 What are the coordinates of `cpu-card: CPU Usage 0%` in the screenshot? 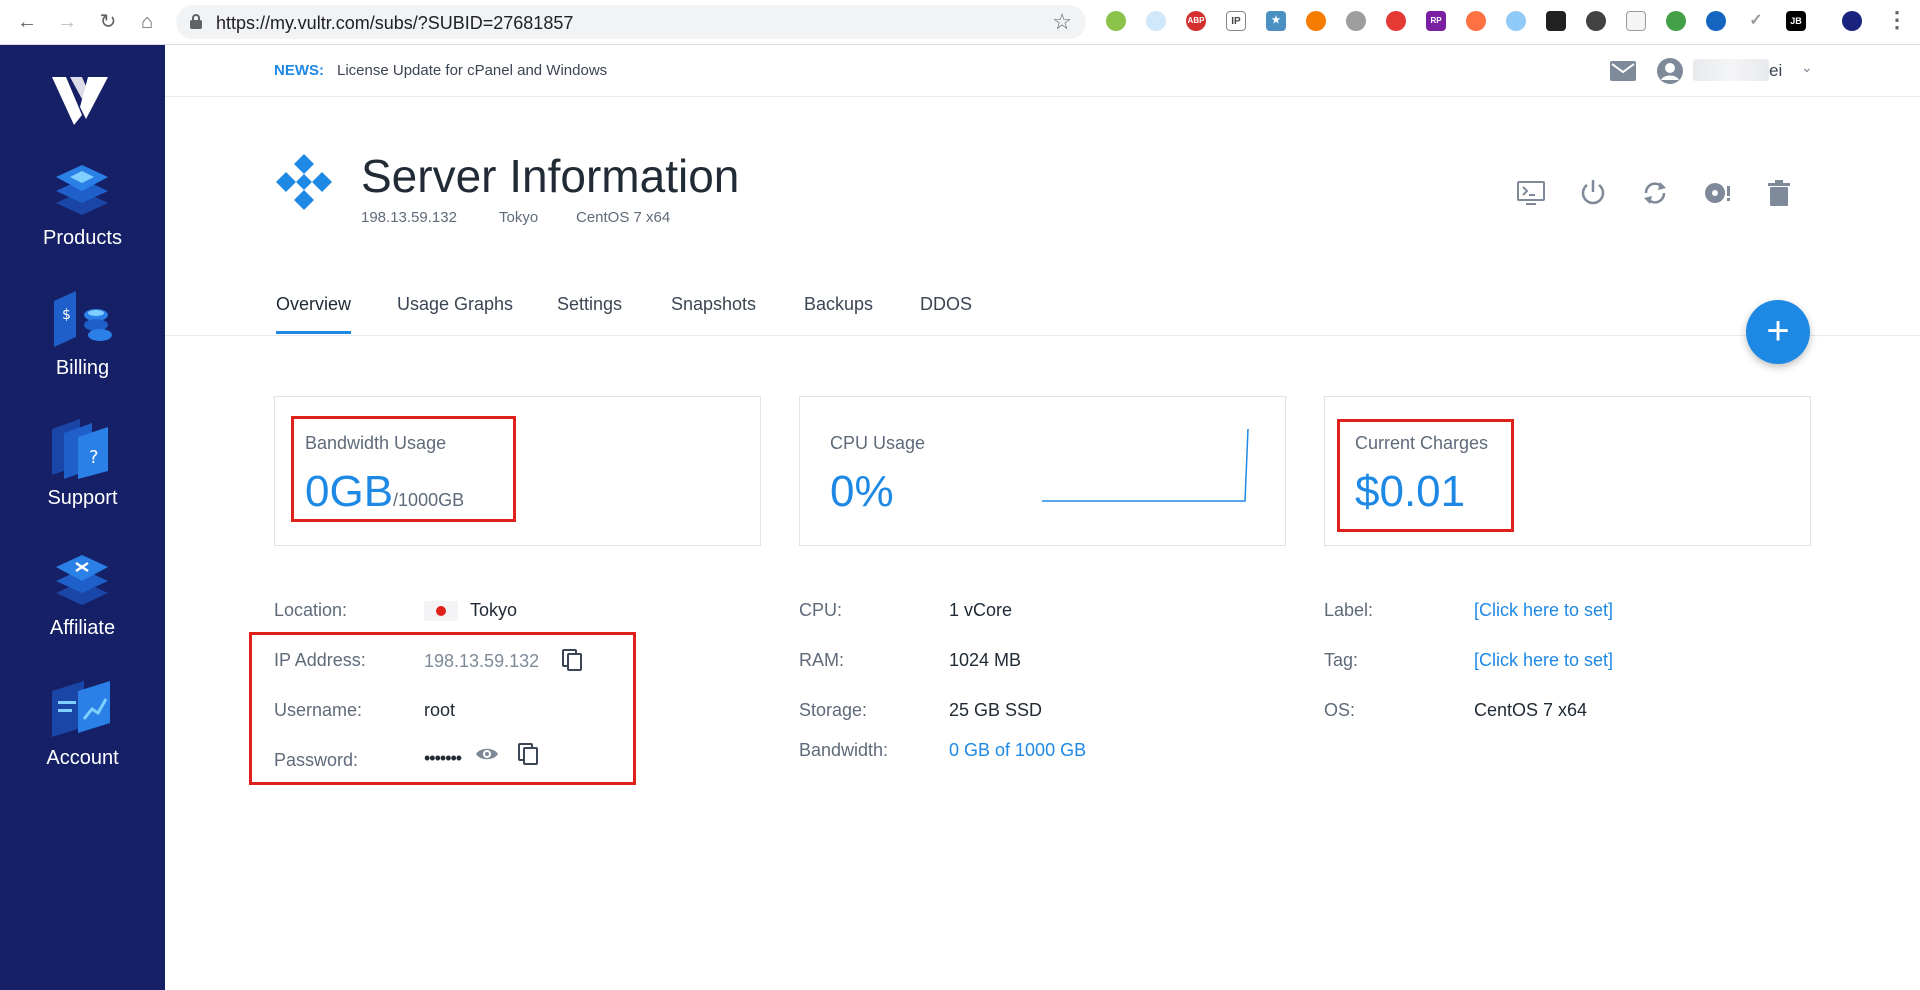 It's located at (1042, 471).